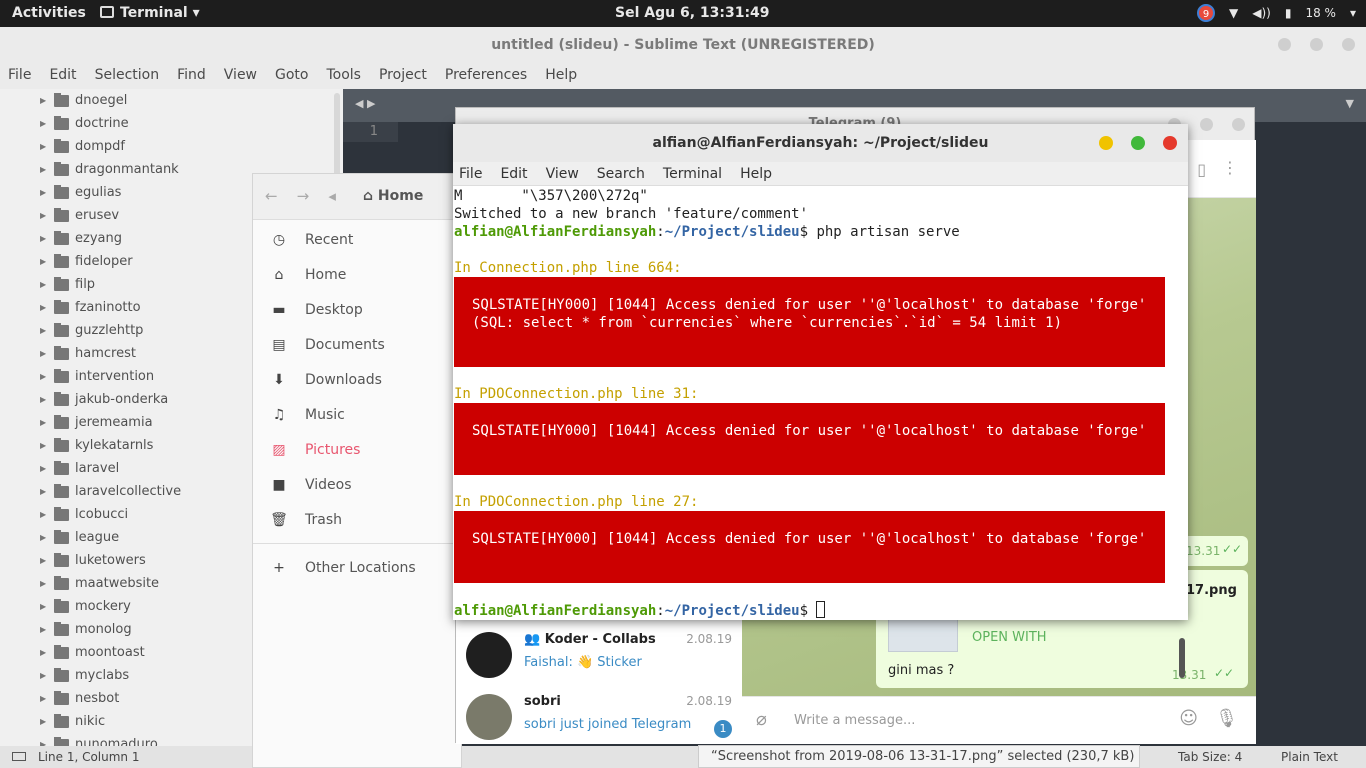 The width and height of the screenshot is (1366, 768). What do you see at coordinates (555, 232) in the screenshot?
I see `prompt-user: alfian@AlfianFerdiansyah` at bounding box center [555, 232].